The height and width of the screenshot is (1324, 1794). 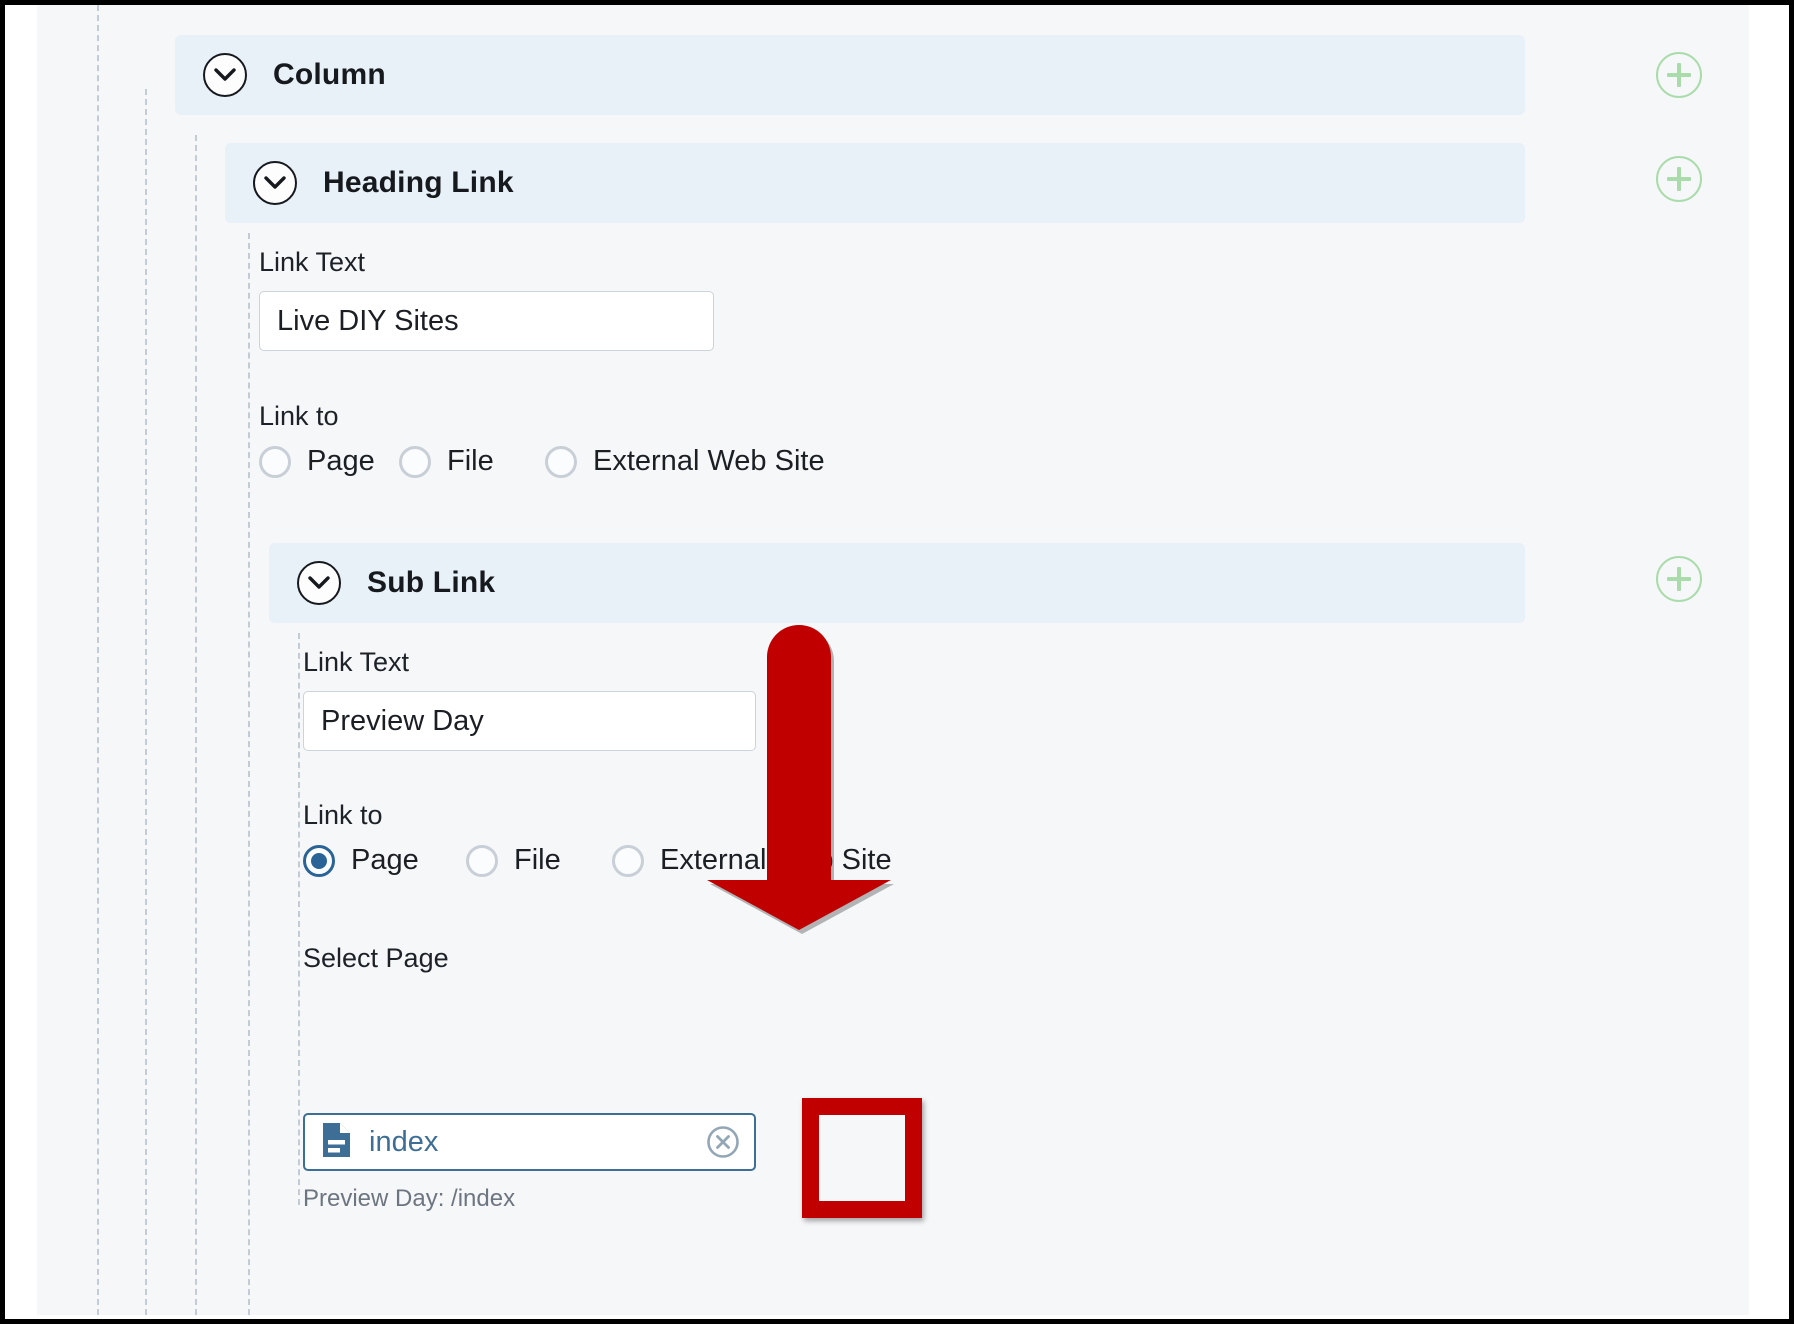 What do you see at coordinates (312, 262) in the screenshot?
I see `link-text-label-heading: Link Text` at bounding box center [312, 262].